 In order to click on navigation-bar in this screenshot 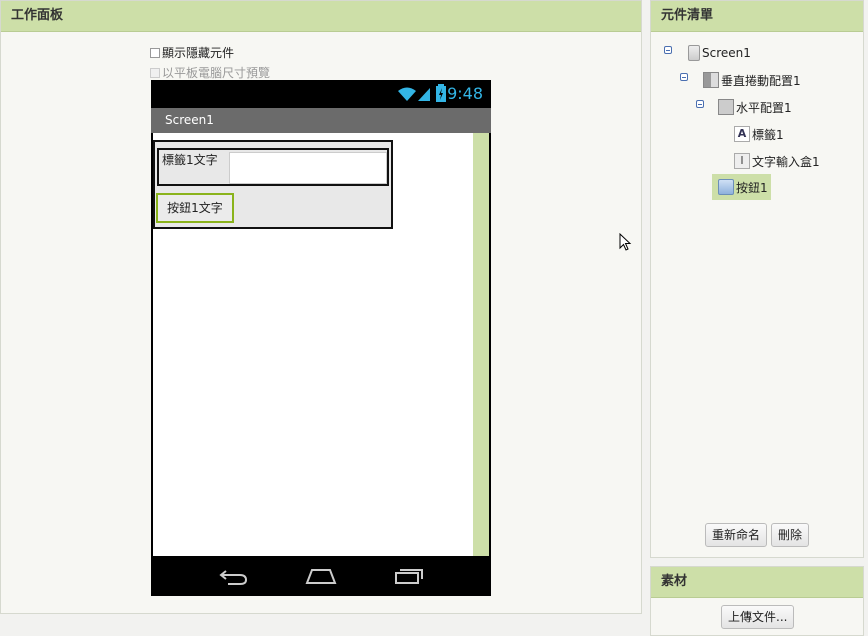, I will do `click(321, 576)`.